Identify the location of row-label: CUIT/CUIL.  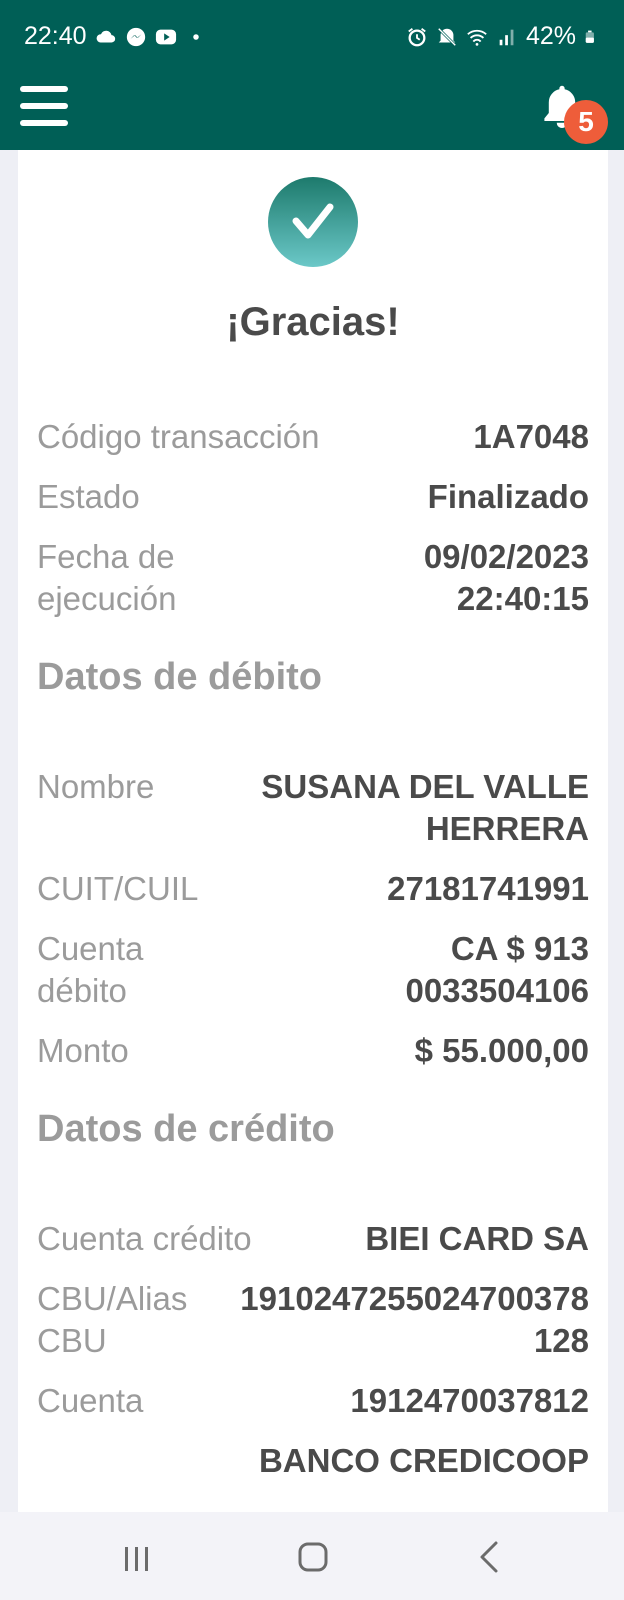
(118, 888).